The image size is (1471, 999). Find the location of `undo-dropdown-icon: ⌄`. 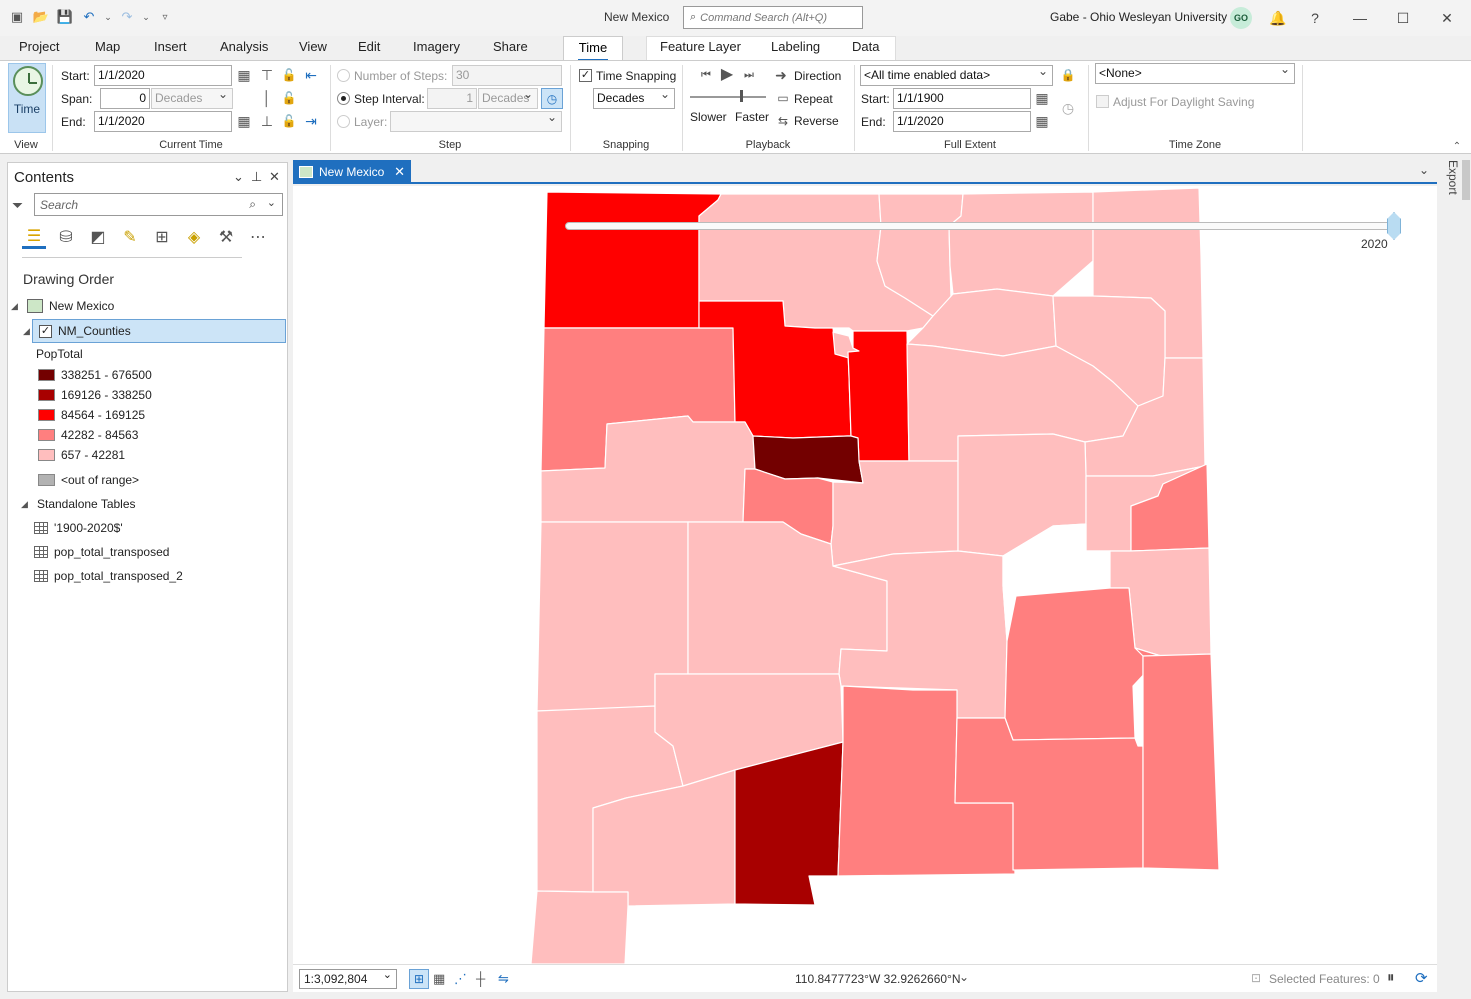

undo-dropdown-icon: ⌄ is located at coordinates (108, 17).